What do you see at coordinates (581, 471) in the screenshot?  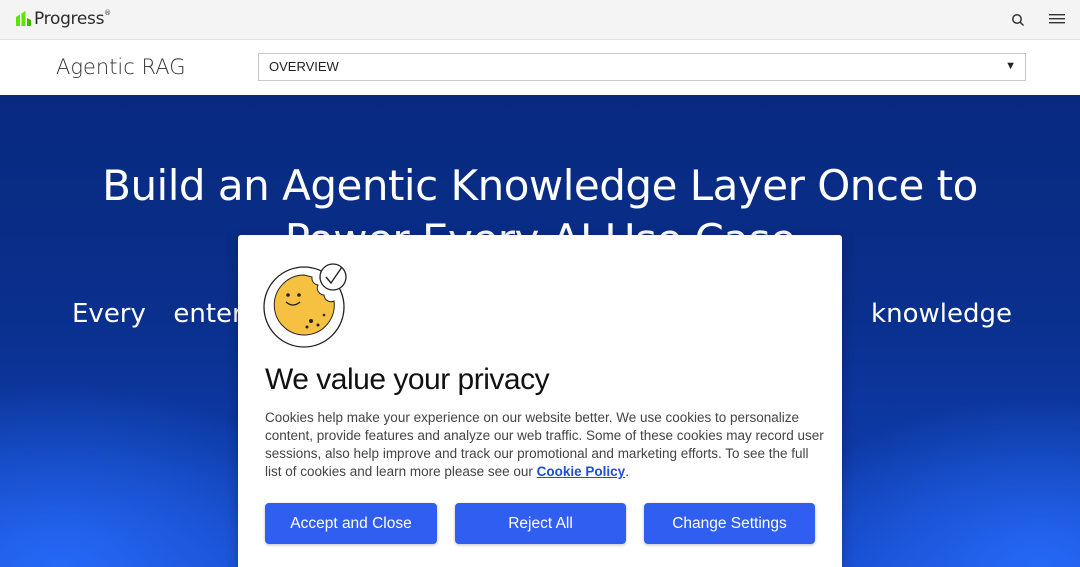 I see `cookie-policy-link: Cookie Policy` at bounding box center [581, 471].